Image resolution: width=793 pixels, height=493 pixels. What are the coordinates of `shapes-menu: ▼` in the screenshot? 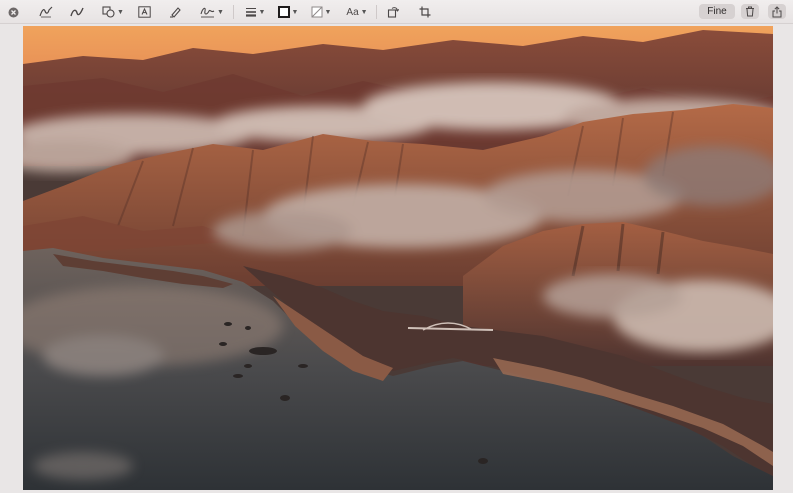 It's located at (113, 12).